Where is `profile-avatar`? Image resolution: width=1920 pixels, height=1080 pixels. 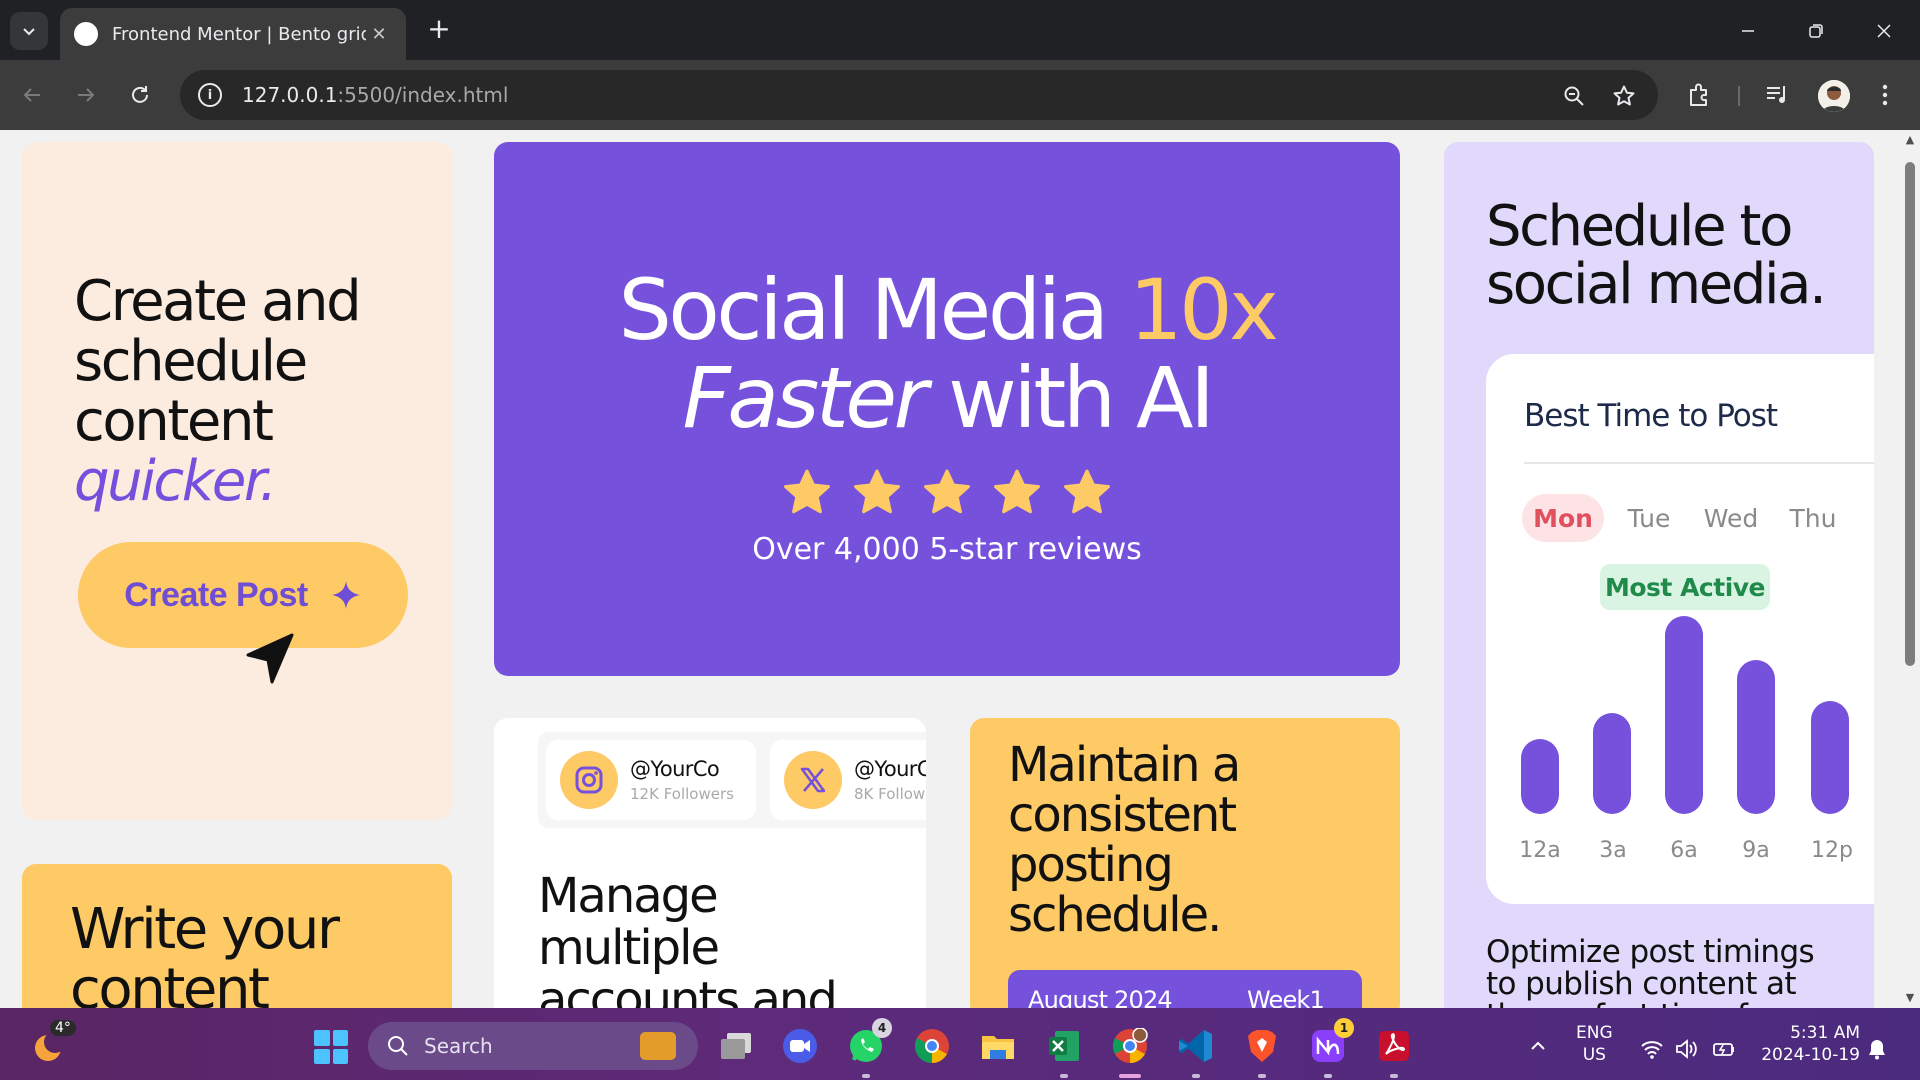 profile-avatar is located at coordinates (1834, 96).